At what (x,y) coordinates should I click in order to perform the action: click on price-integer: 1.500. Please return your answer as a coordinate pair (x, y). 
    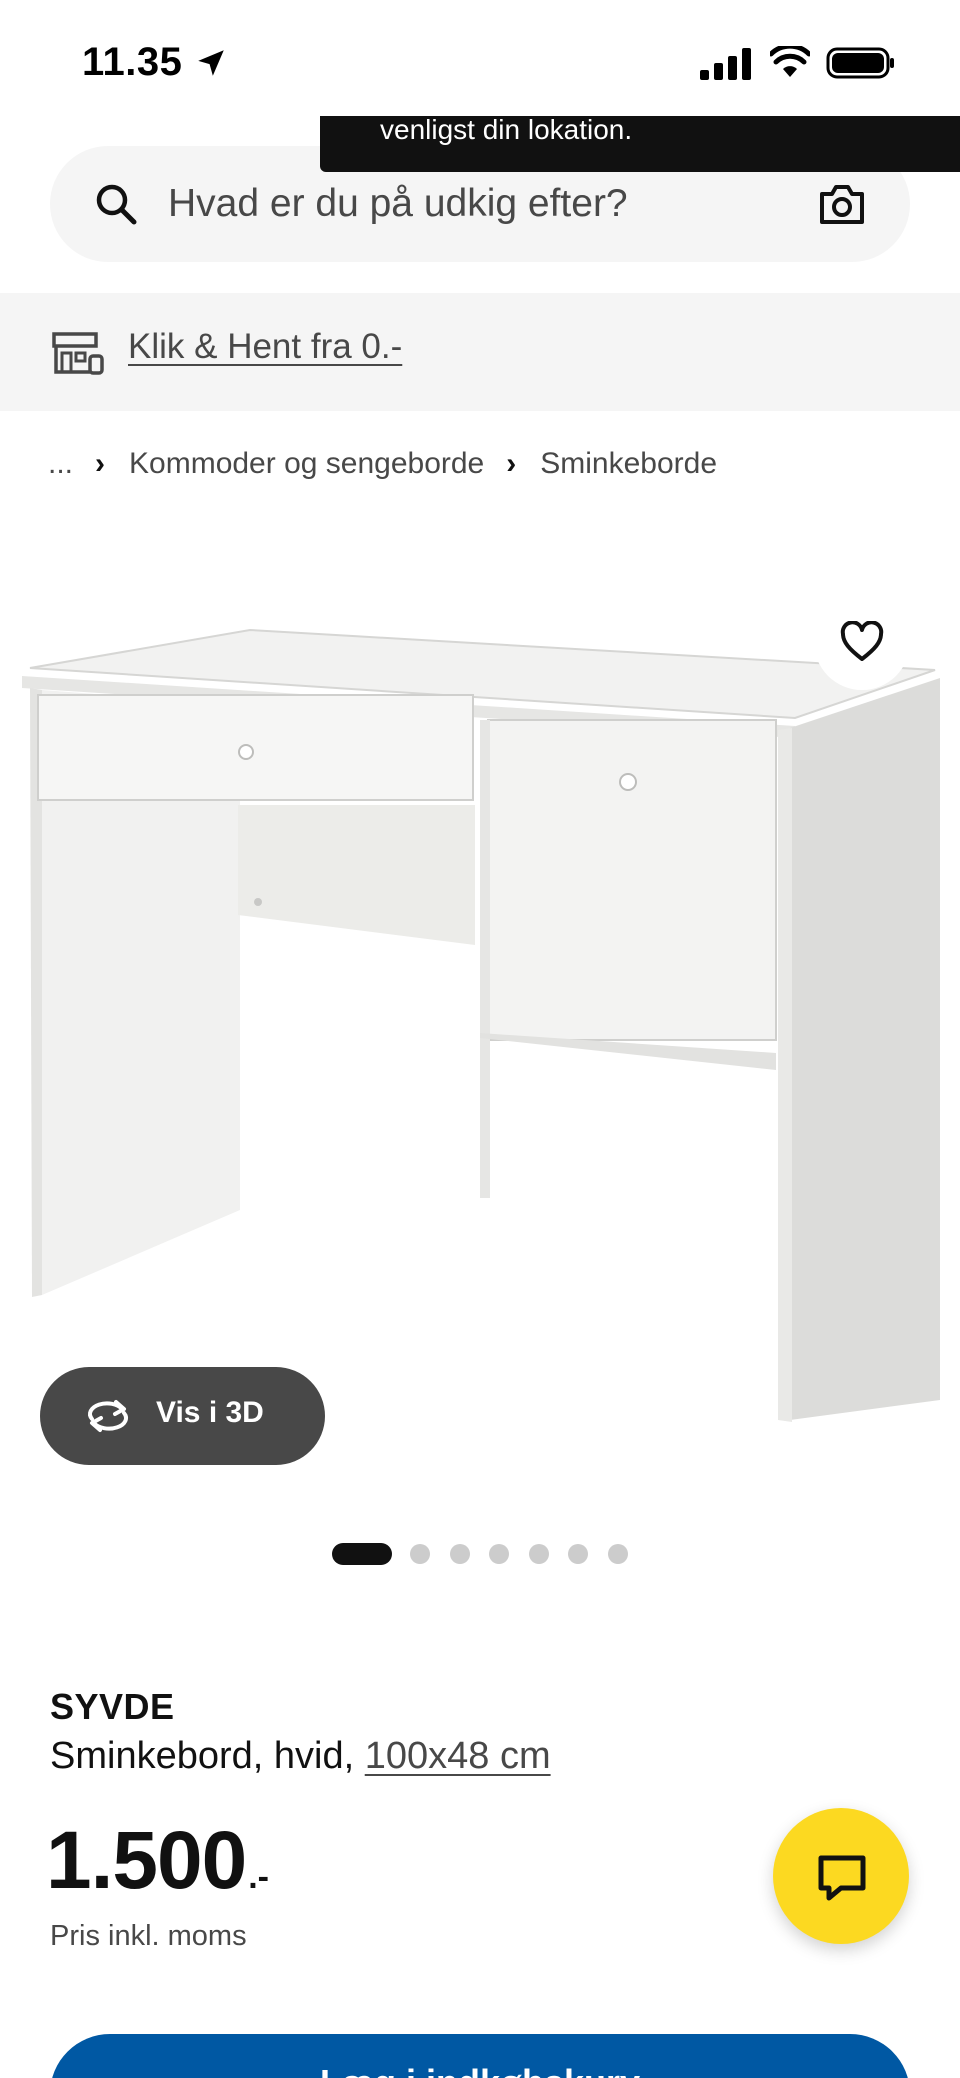
    Looking at the image, I should click on (146, 1860).